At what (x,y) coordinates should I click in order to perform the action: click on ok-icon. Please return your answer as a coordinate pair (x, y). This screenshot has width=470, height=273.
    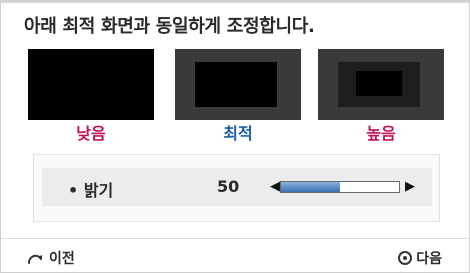
    Looking at the image, I should click on (405, 258).